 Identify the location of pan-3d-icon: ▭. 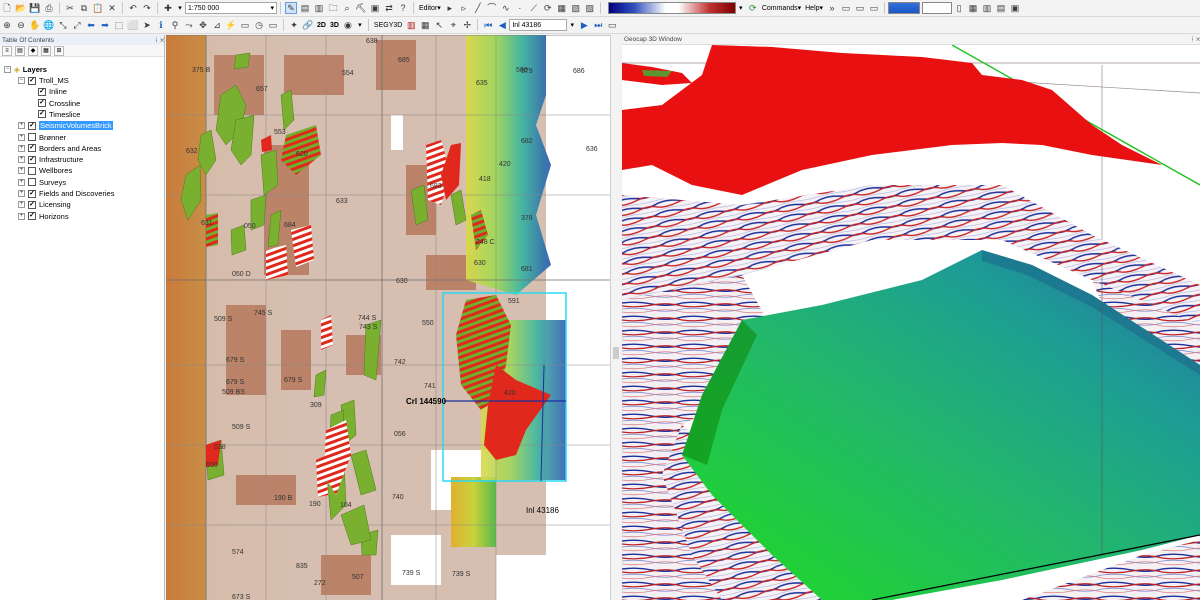
(846, 8).